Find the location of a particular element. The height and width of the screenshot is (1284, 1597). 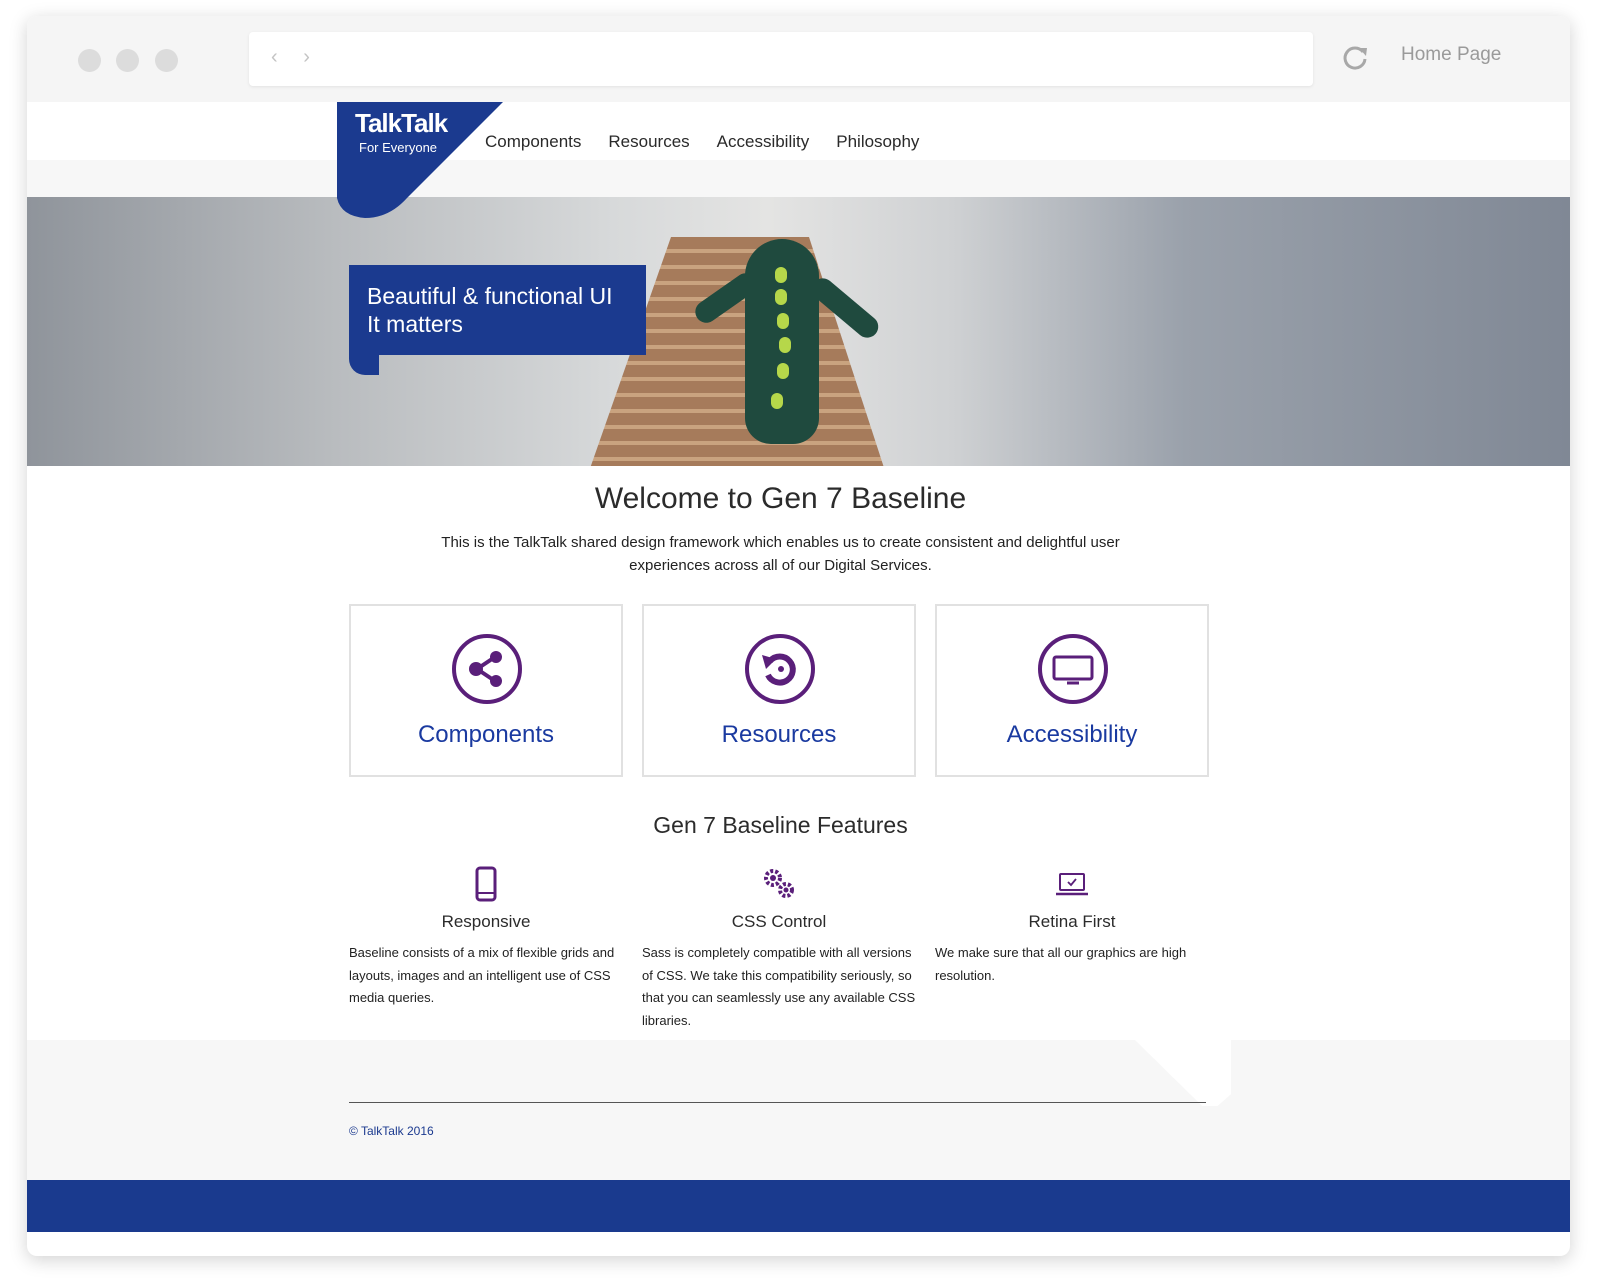

footer-bottom-bar is located at coordinates (798, 1206).